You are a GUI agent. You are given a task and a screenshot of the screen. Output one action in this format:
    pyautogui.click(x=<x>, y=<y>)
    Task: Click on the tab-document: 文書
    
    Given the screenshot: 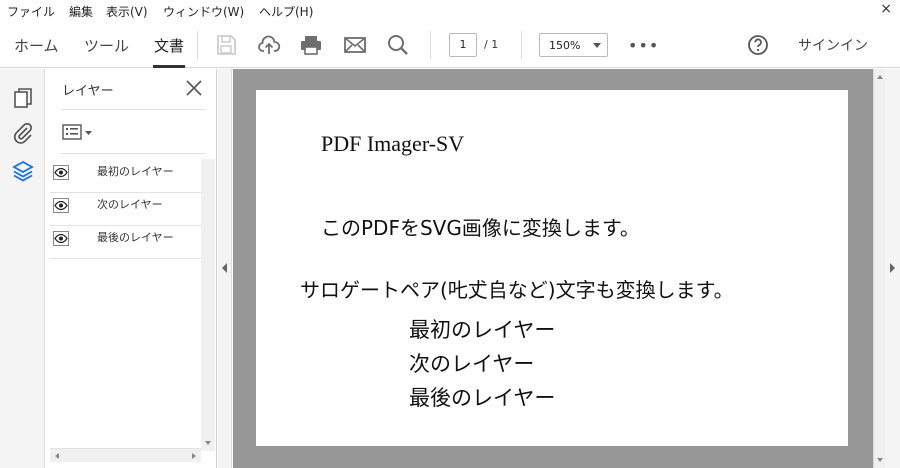 What is the action you would take?
    pyautogui.click(x=169, y=45)
    